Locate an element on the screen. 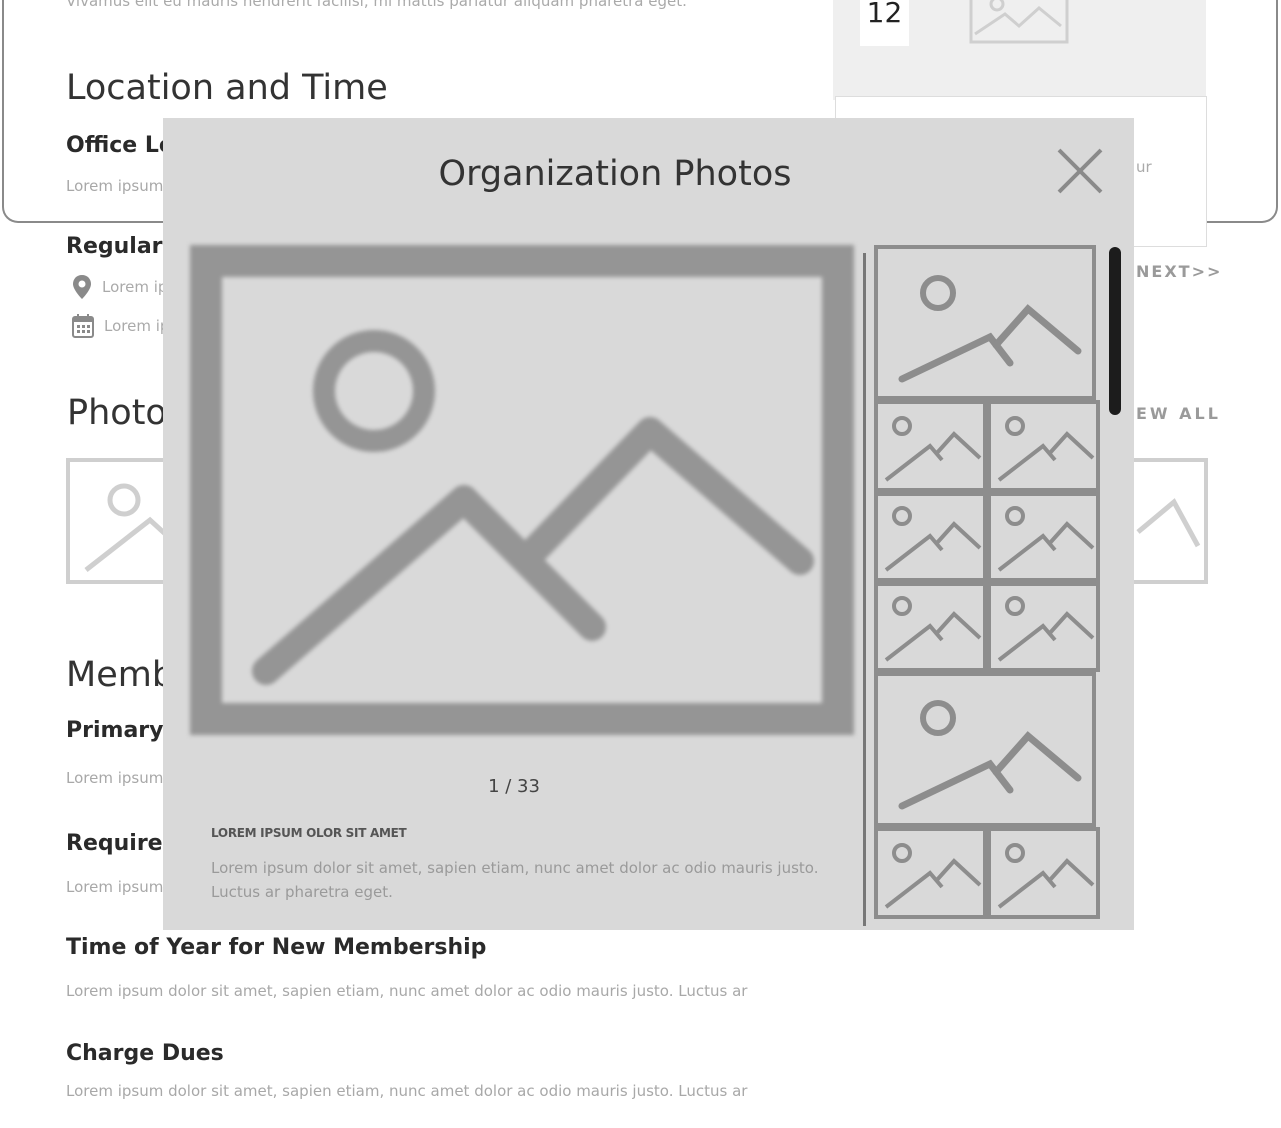 Image resolution: width=1281 pixels, height=1128 pixels. scrollbar-handle is located at coordinates (1115, 331).